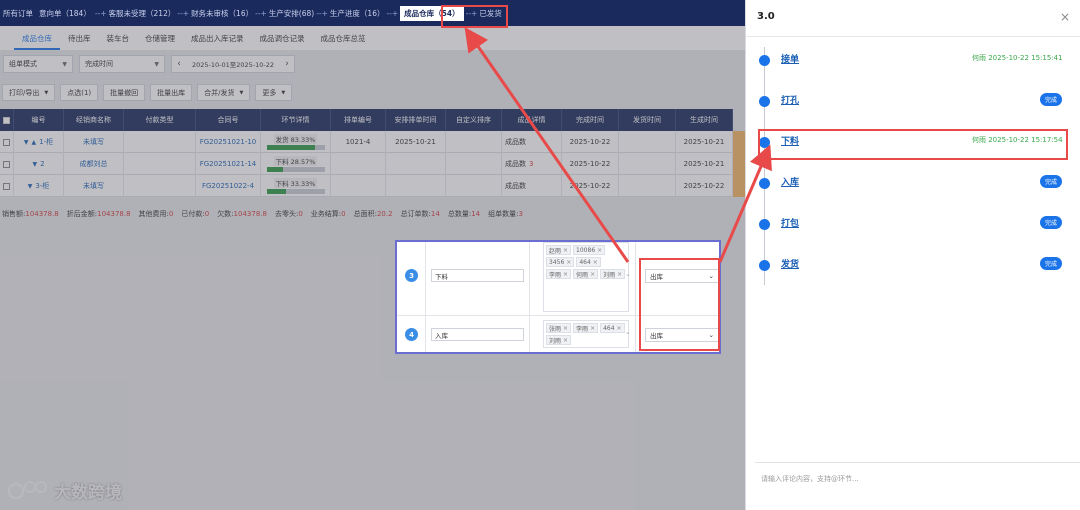 The image size is (1080, 510). I want to click on flow-production-progress: --+ 生产进度（16）, so click(349, 13).